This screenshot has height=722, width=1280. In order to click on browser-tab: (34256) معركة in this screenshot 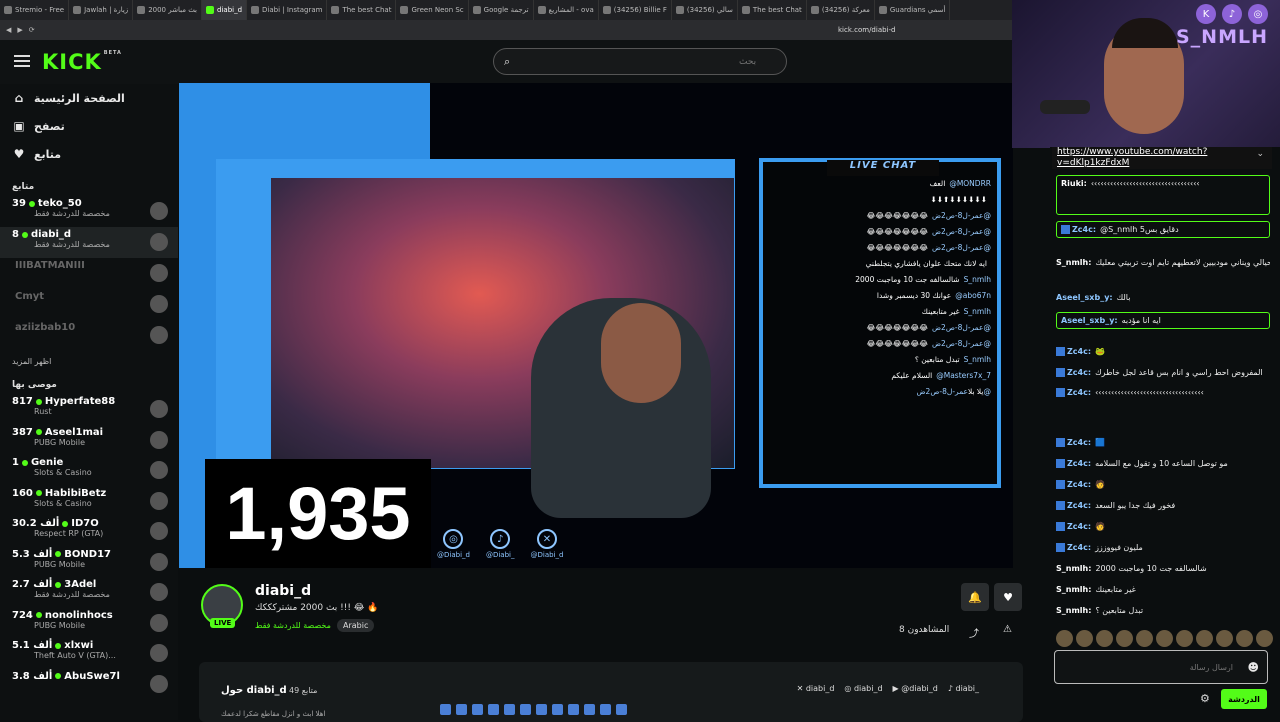, I will do `click(841, 10)`.